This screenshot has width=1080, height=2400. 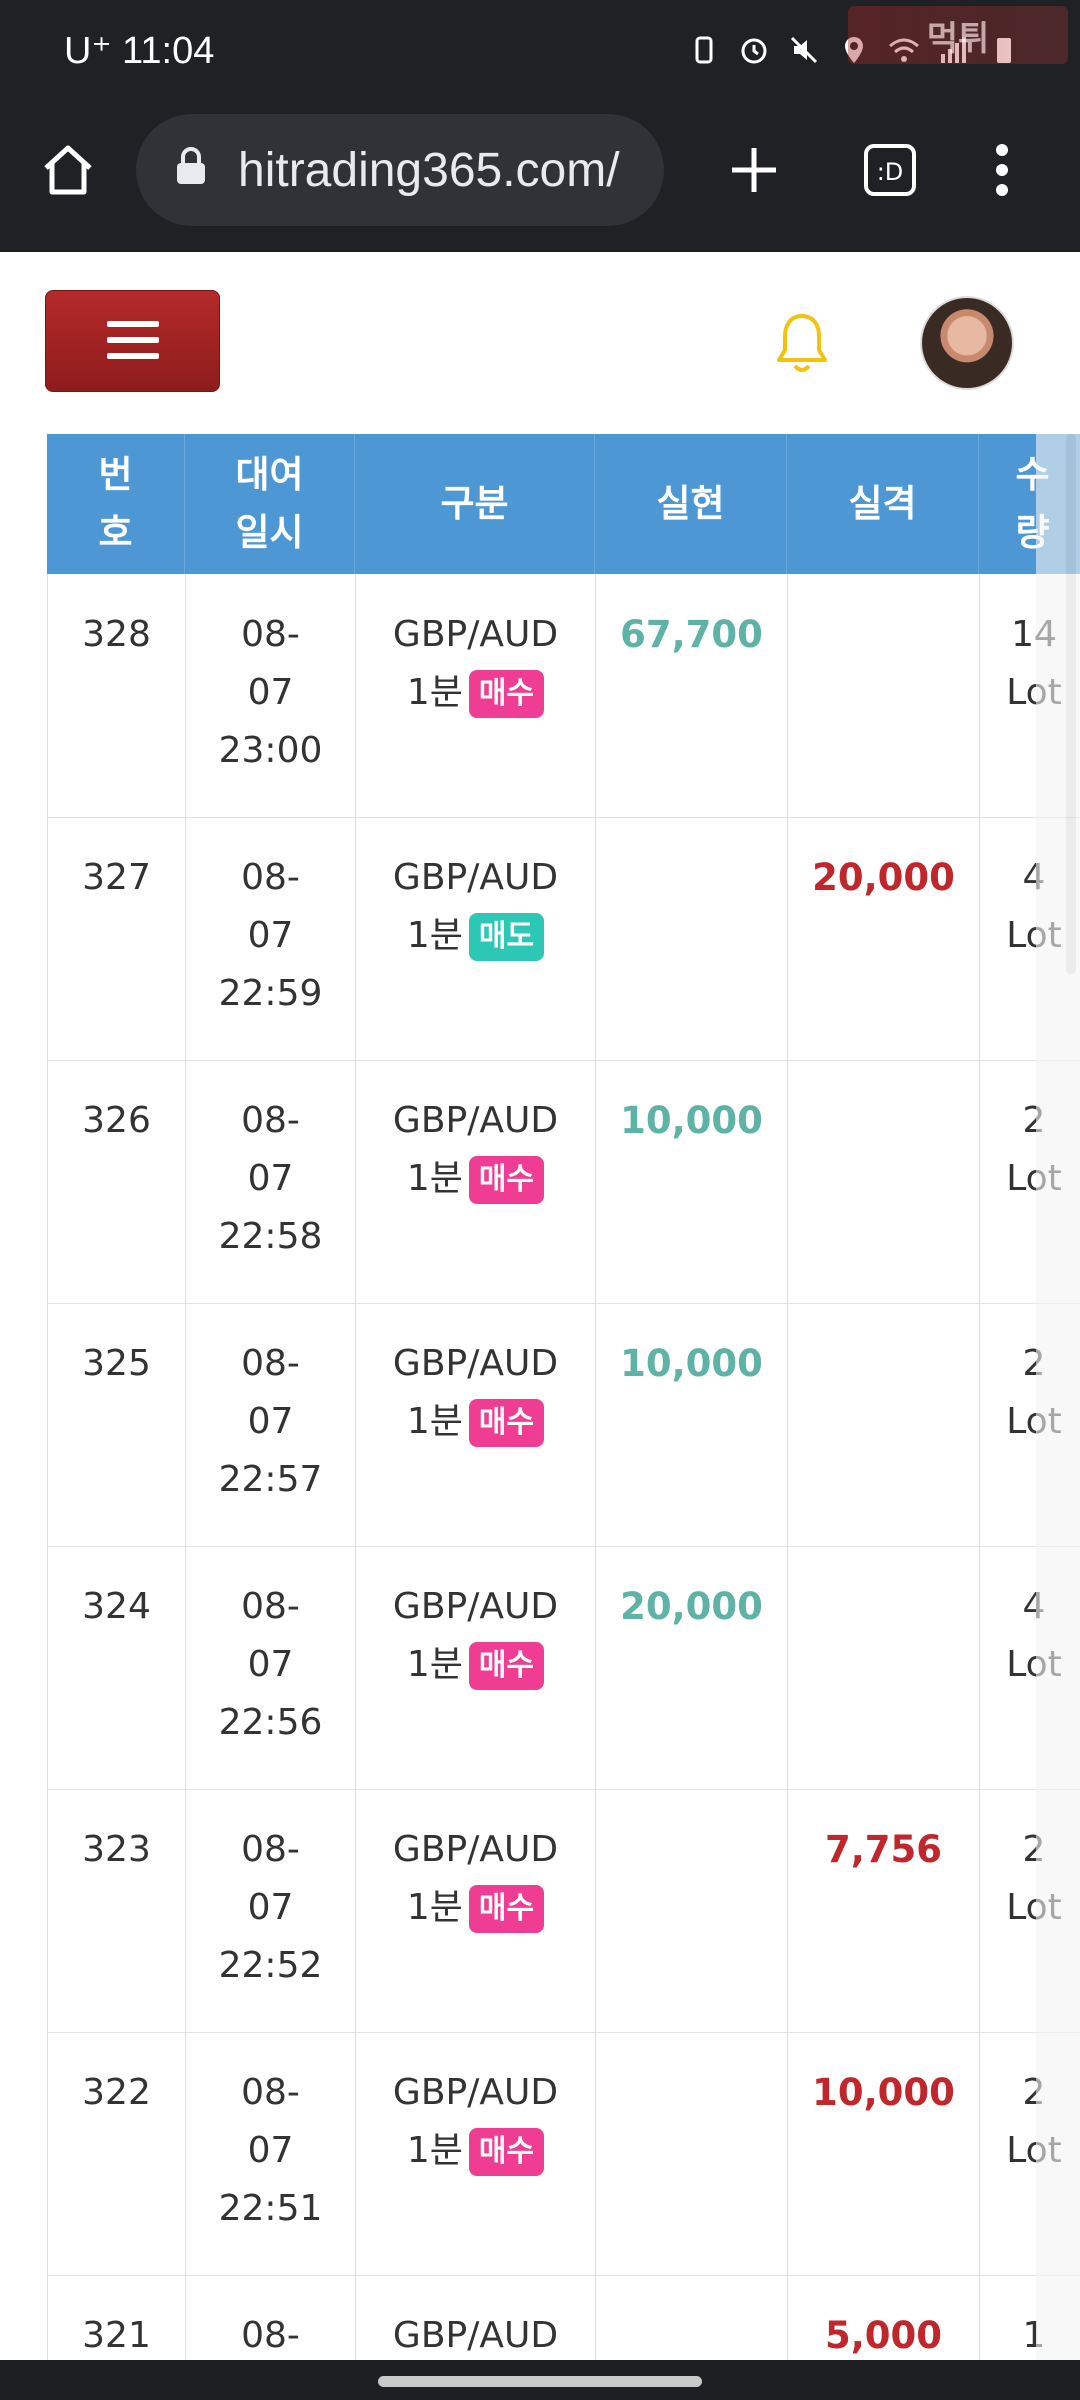 I want to click on cell-number: 323, so click(x=117, y=1910).